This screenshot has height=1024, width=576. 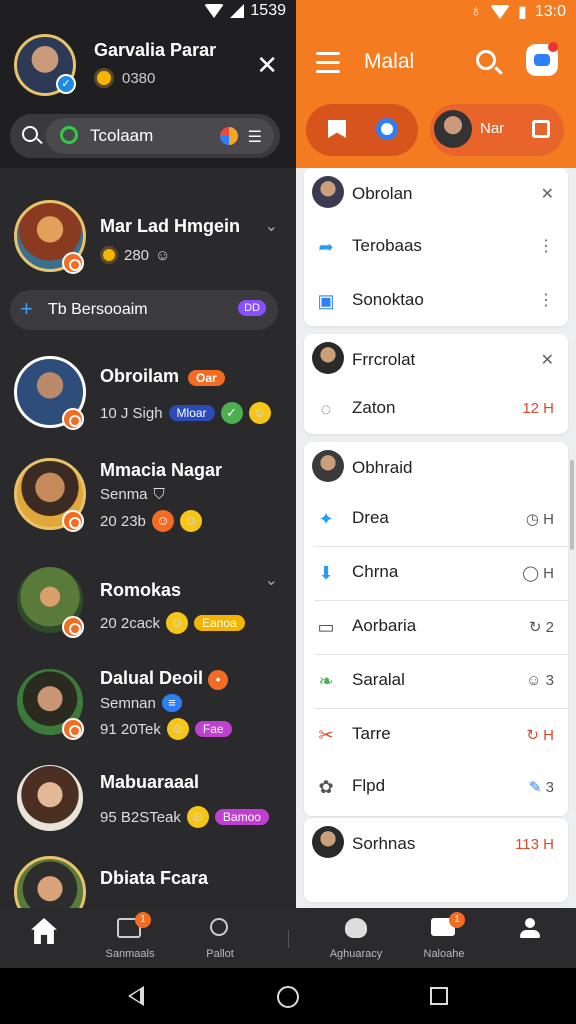 What do you see at coordinates (388, 299) in the screenshot?
I see `item-label: Sonoktao` at bounding box center [388, 299].